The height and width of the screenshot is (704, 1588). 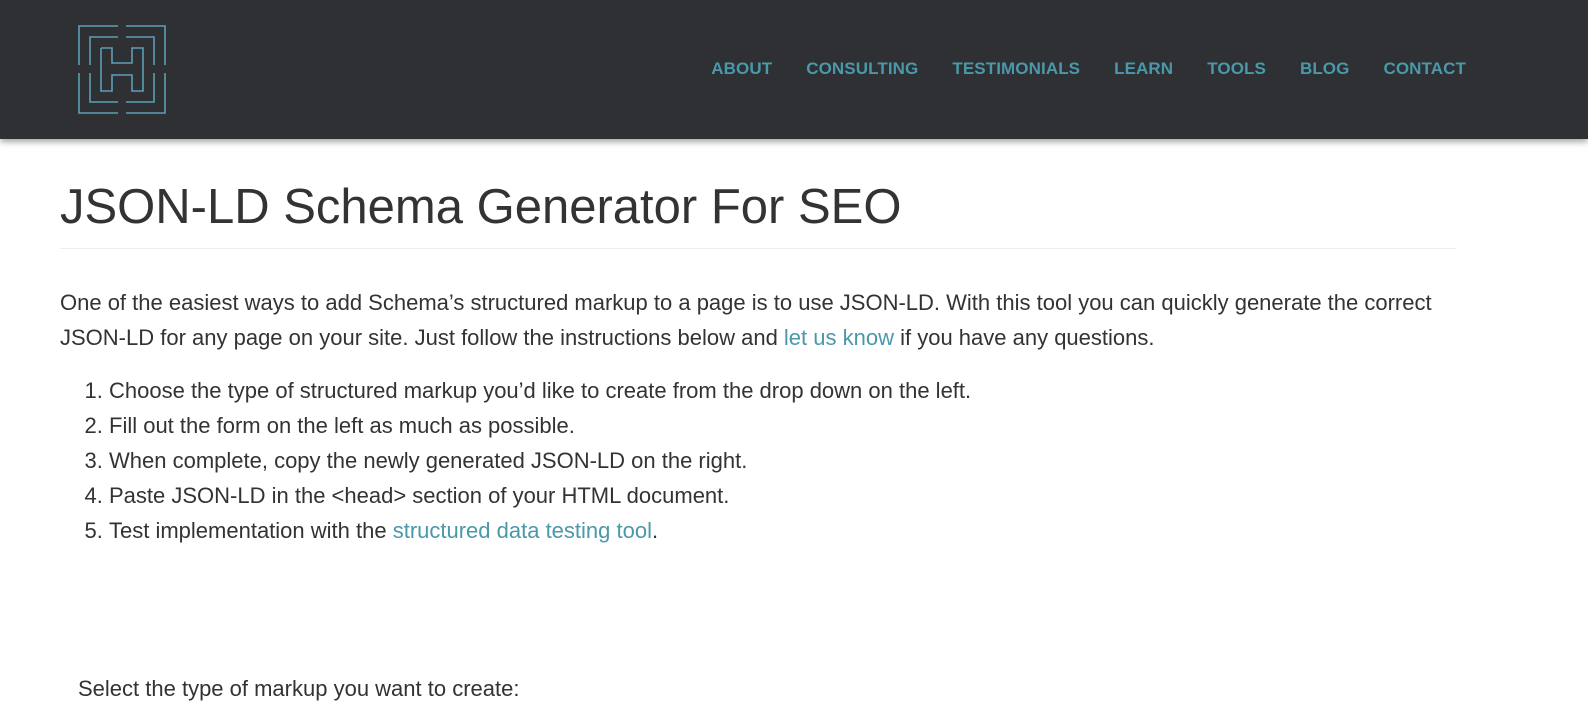 I want to click on title-divider, so click(x=758, y=248).